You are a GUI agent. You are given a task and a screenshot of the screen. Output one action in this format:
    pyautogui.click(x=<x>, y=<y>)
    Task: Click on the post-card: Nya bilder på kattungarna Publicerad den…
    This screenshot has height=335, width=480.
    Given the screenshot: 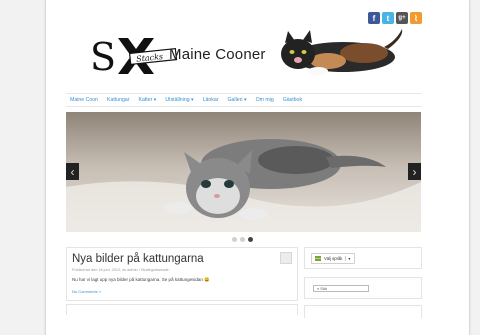 What is the action you would take?
    pyautogui.click(x=182, y=274)
    